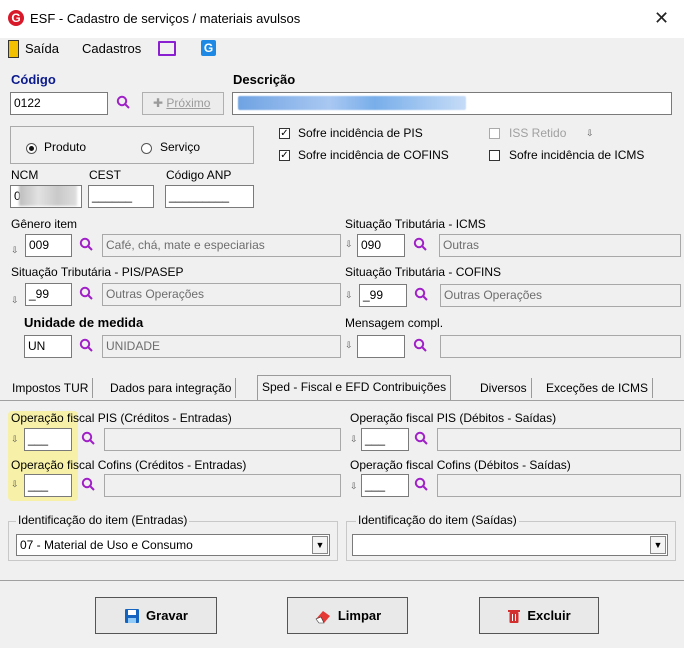  What do you see at coordinates (342, 580) in the screenshot?
I see `bottom-divider` at bounding box center [342, 580].